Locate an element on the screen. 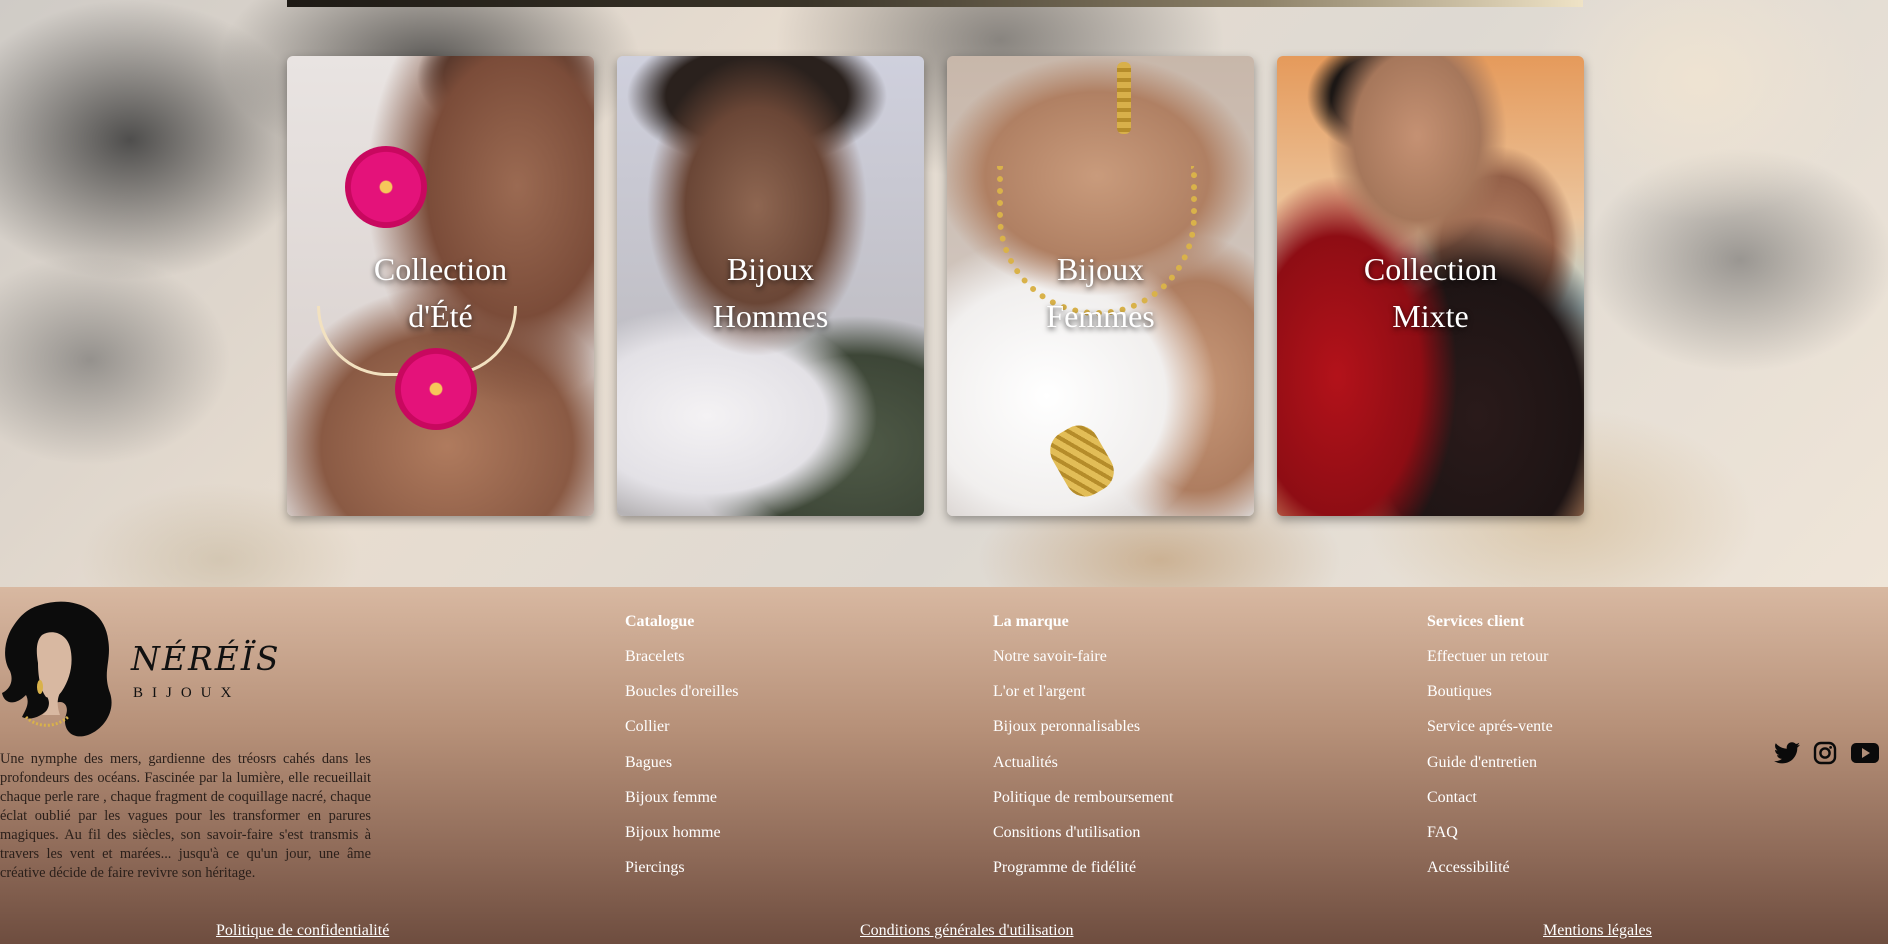  footer-link-bracelets: Bracelets is located at coordinates (682, 657).